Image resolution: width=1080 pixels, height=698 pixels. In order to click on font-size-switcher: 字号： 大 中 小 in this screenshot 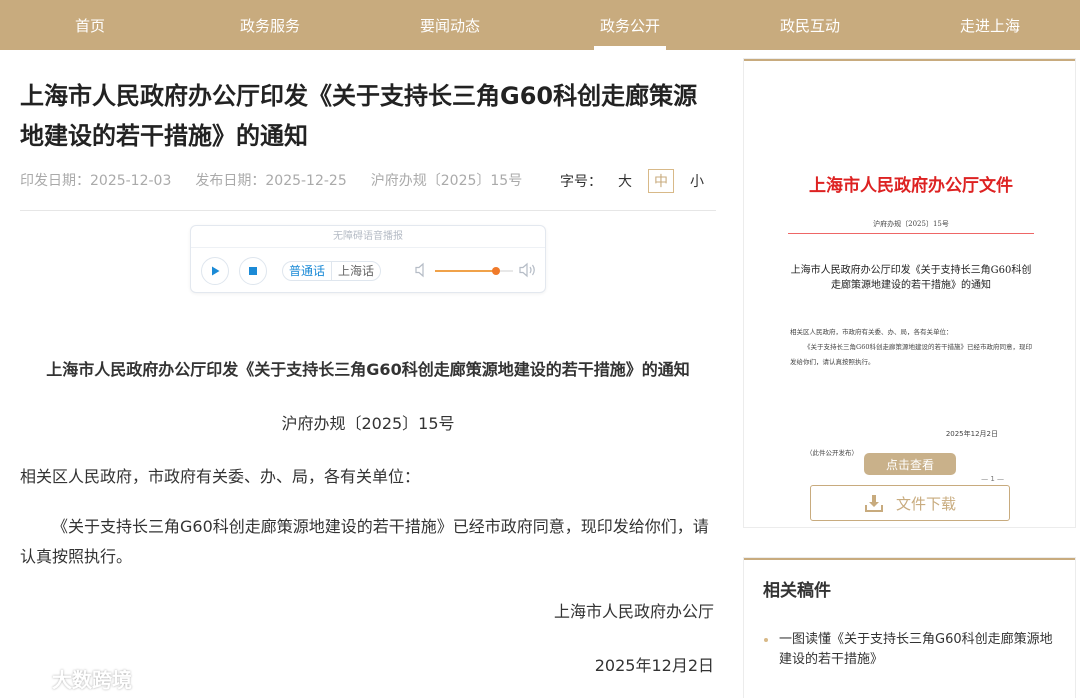, I will do `click(635, 181)`.